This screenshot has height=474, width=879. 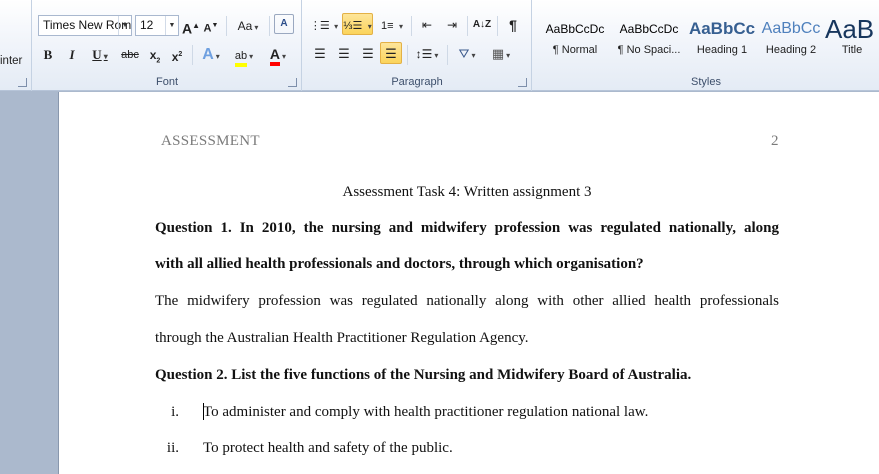 I want to click on numbering-icon: ⅓☰, so click(x=353, y=26).